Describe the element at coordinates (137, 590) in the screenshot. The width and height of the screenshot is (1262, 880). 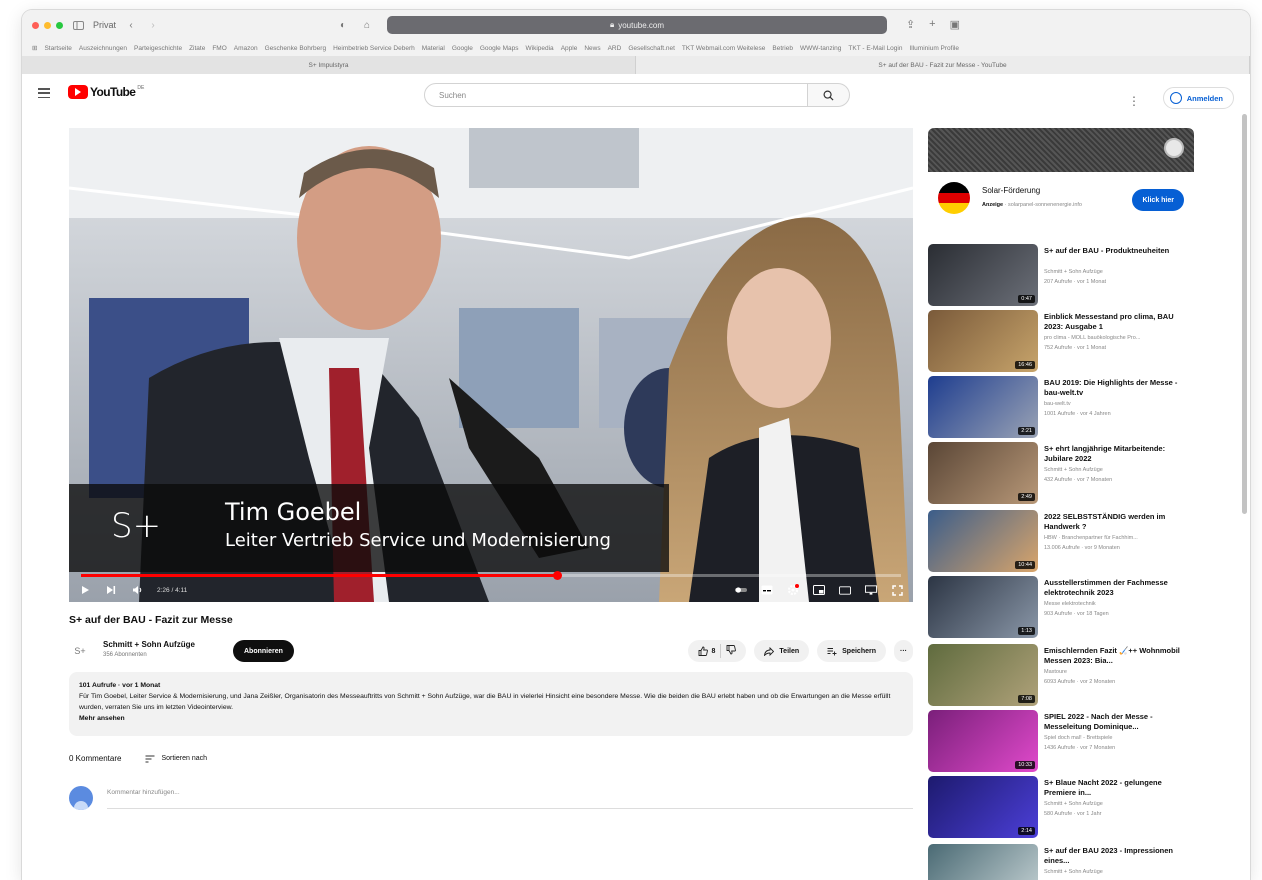
I see `volume-icon` at that location.